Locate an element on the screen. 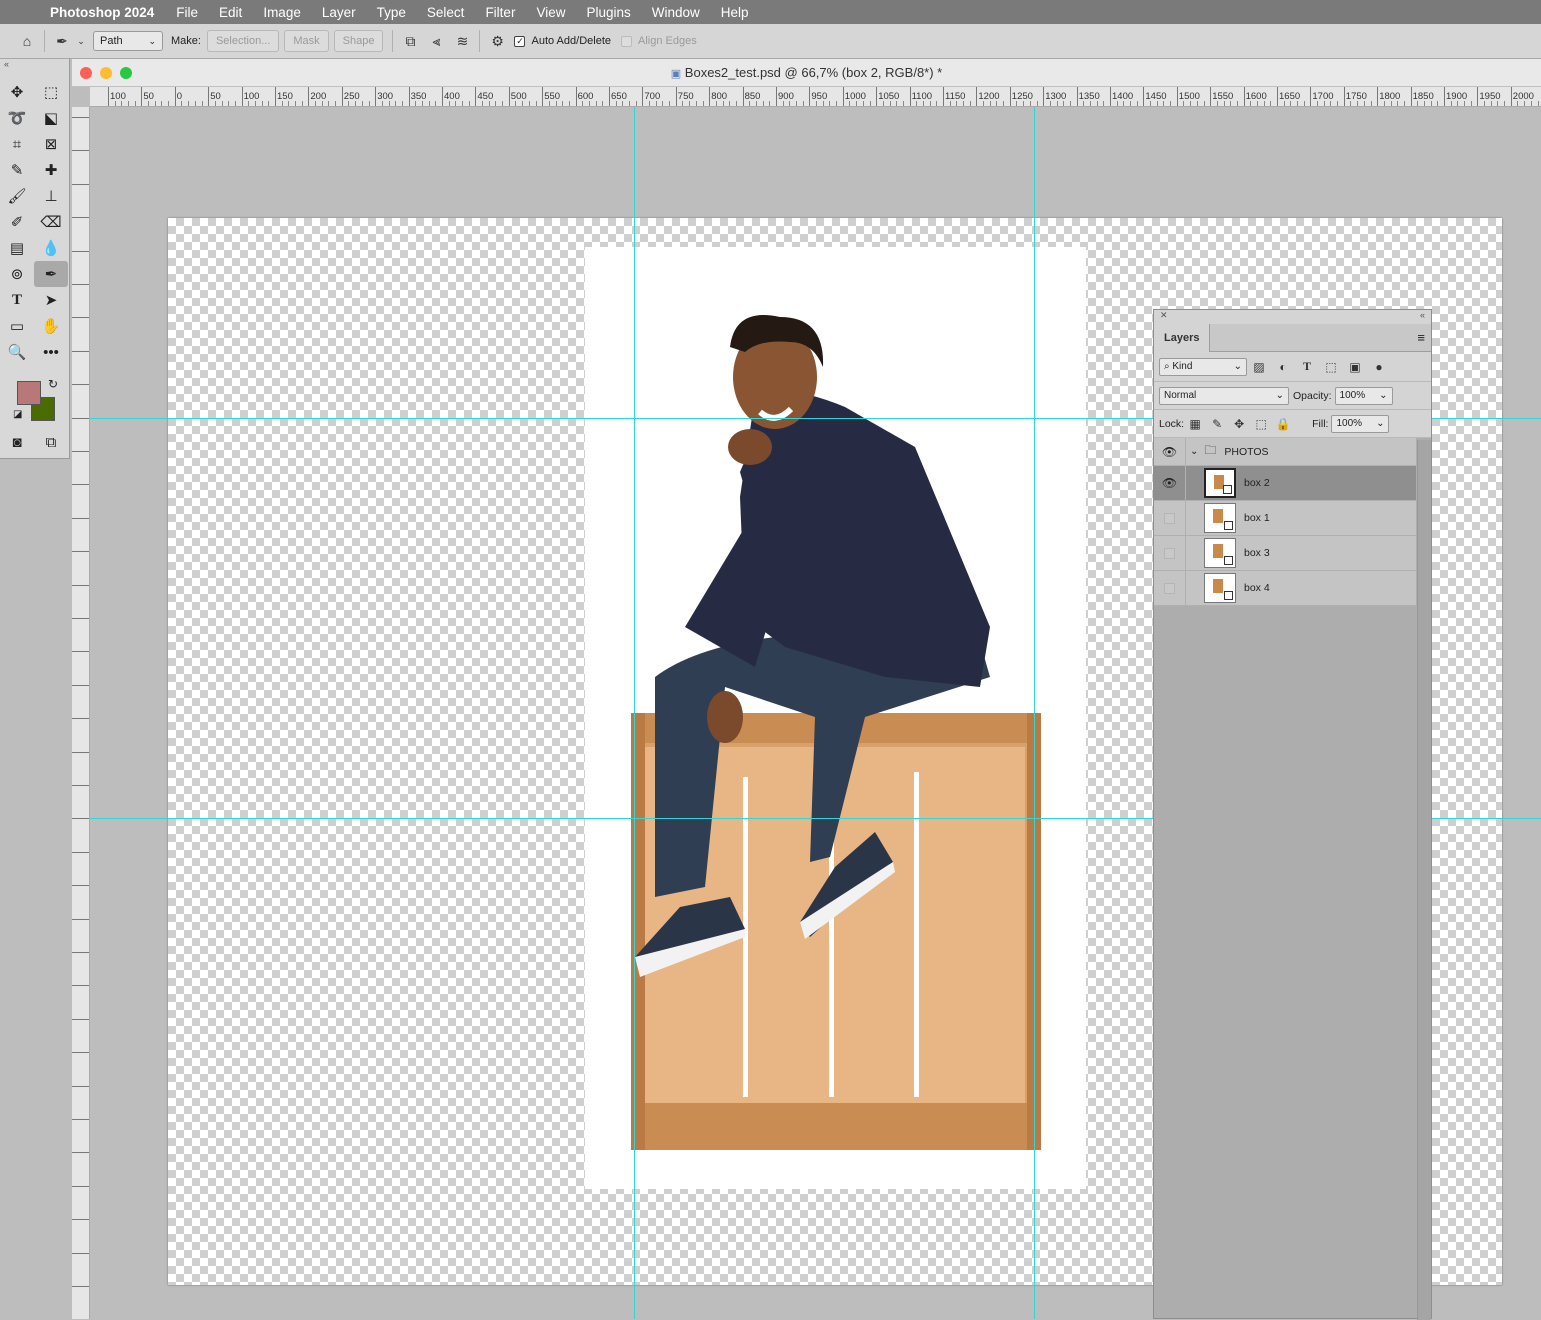 This screenshot has height=1320, width=1541. lock-all-icon: 🔒 is located at coordinates (1283, 424).